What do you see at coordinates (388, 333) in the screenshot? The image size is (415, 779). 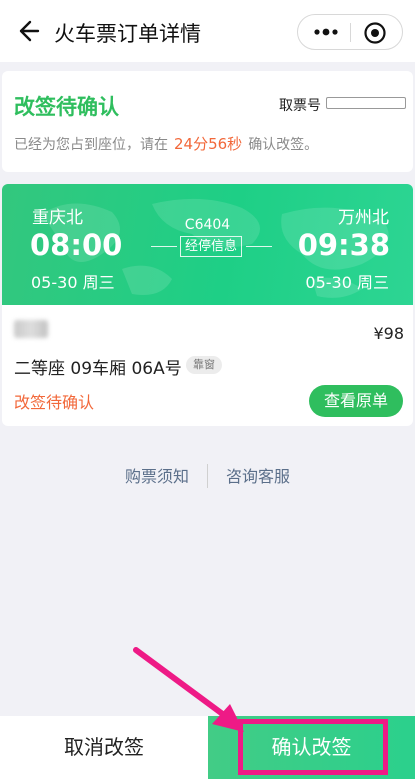 I see `ticket-price: ¥98` at bounding box center [388, 333].